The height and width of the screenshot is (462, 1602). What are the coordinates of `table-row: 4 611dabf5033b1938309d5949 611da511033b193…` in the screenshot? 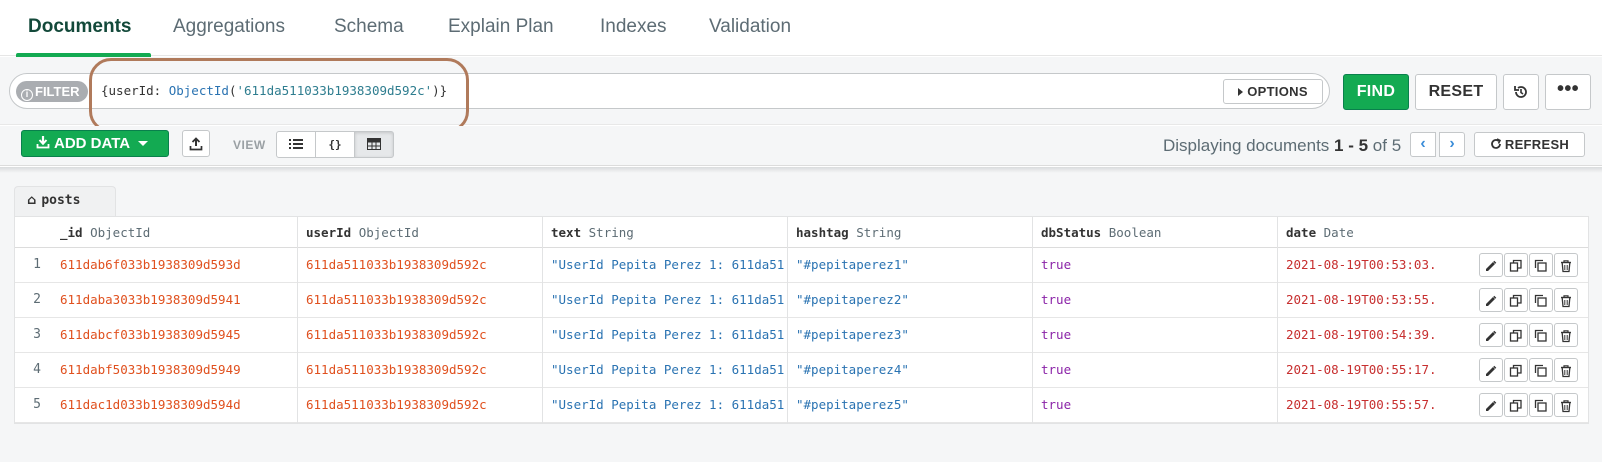 It's located at (801, 370).